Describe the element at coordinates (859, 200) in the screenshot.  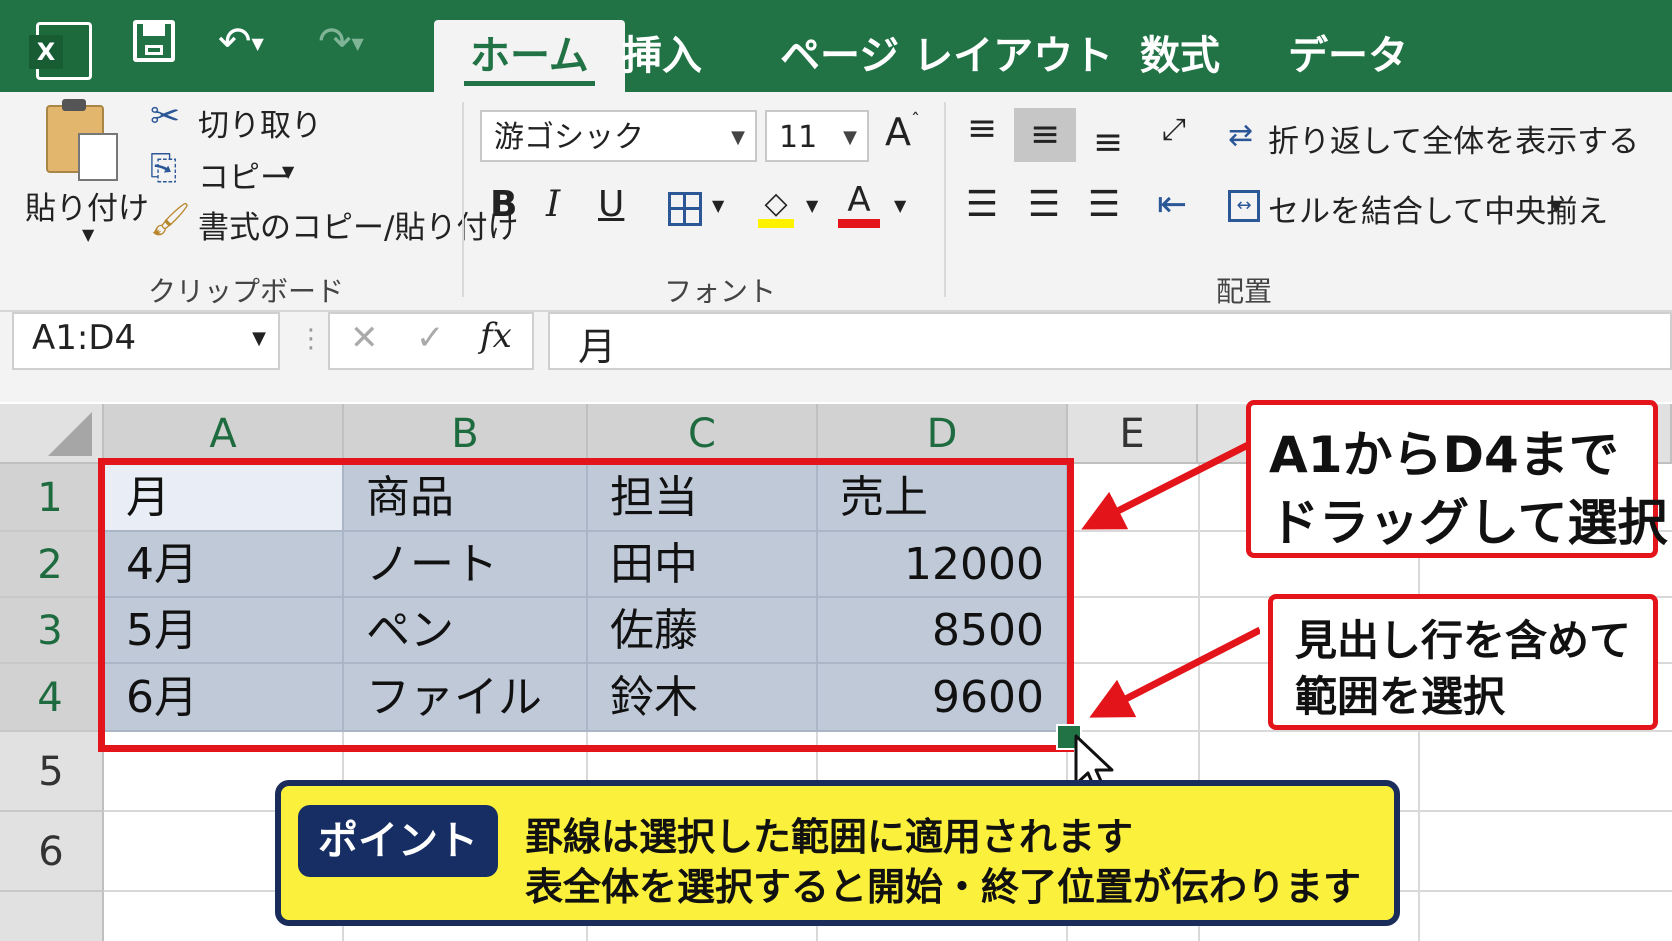
I see `font-color-glyph: A` at that location.